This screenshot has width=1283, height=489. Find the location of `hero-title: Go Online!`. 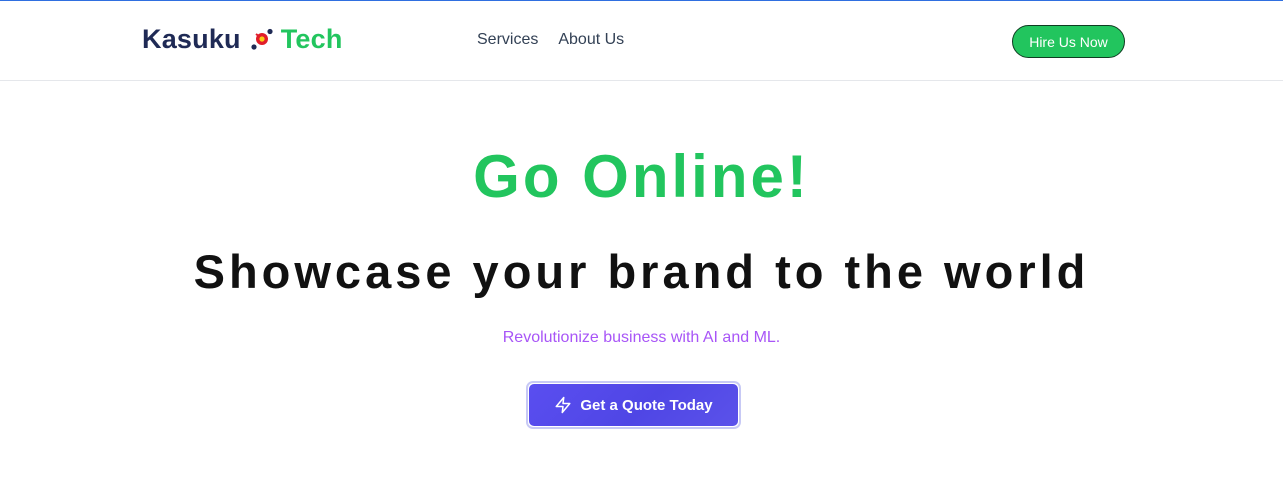

hero-title: Go Online! is located at coordinates (641, 176).